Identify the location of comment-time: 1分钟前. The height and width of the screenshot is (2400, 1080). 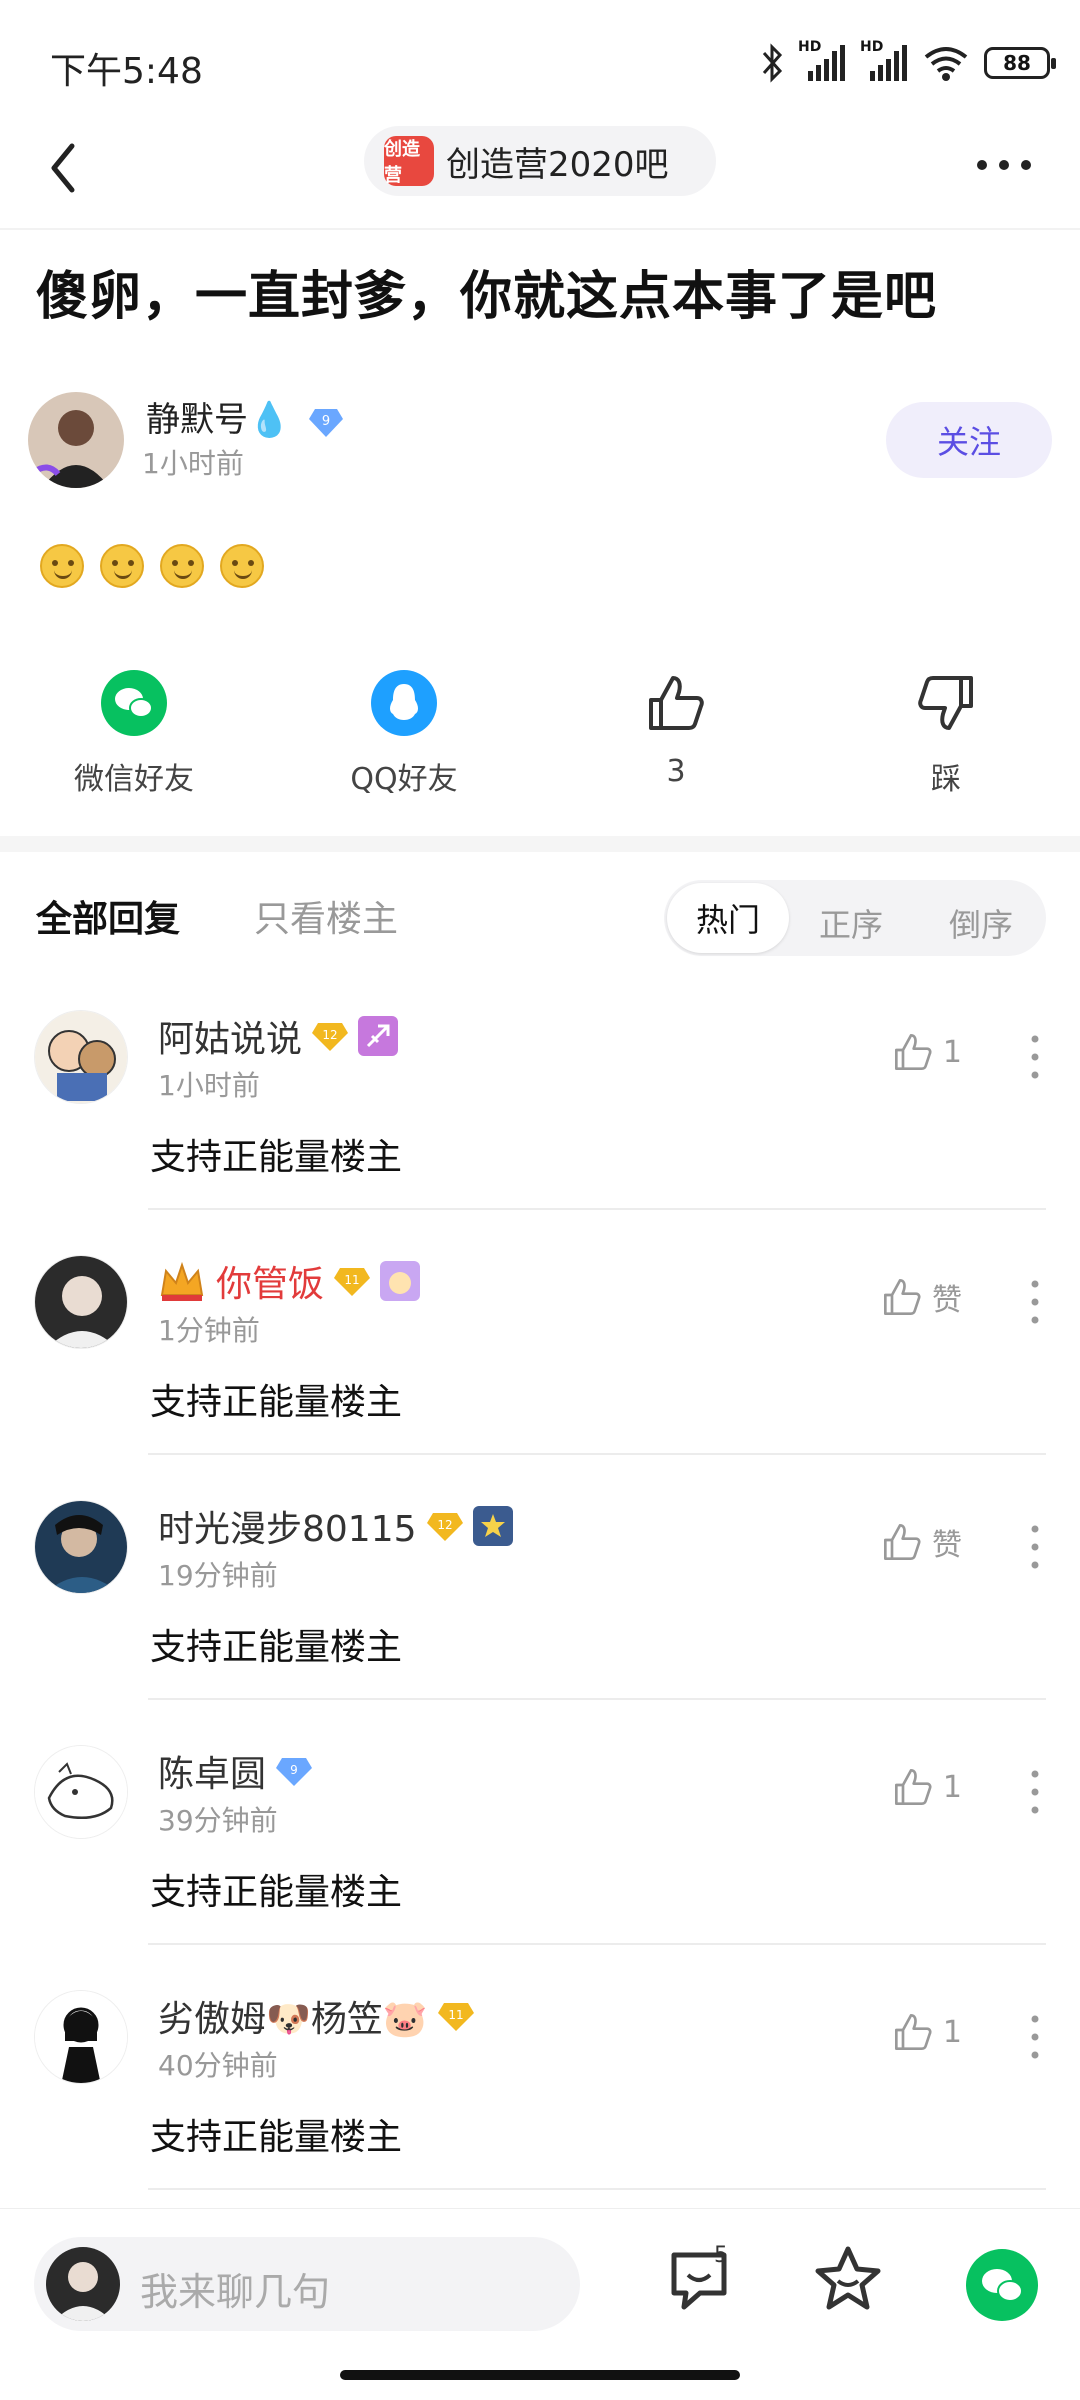
(209, 1330).